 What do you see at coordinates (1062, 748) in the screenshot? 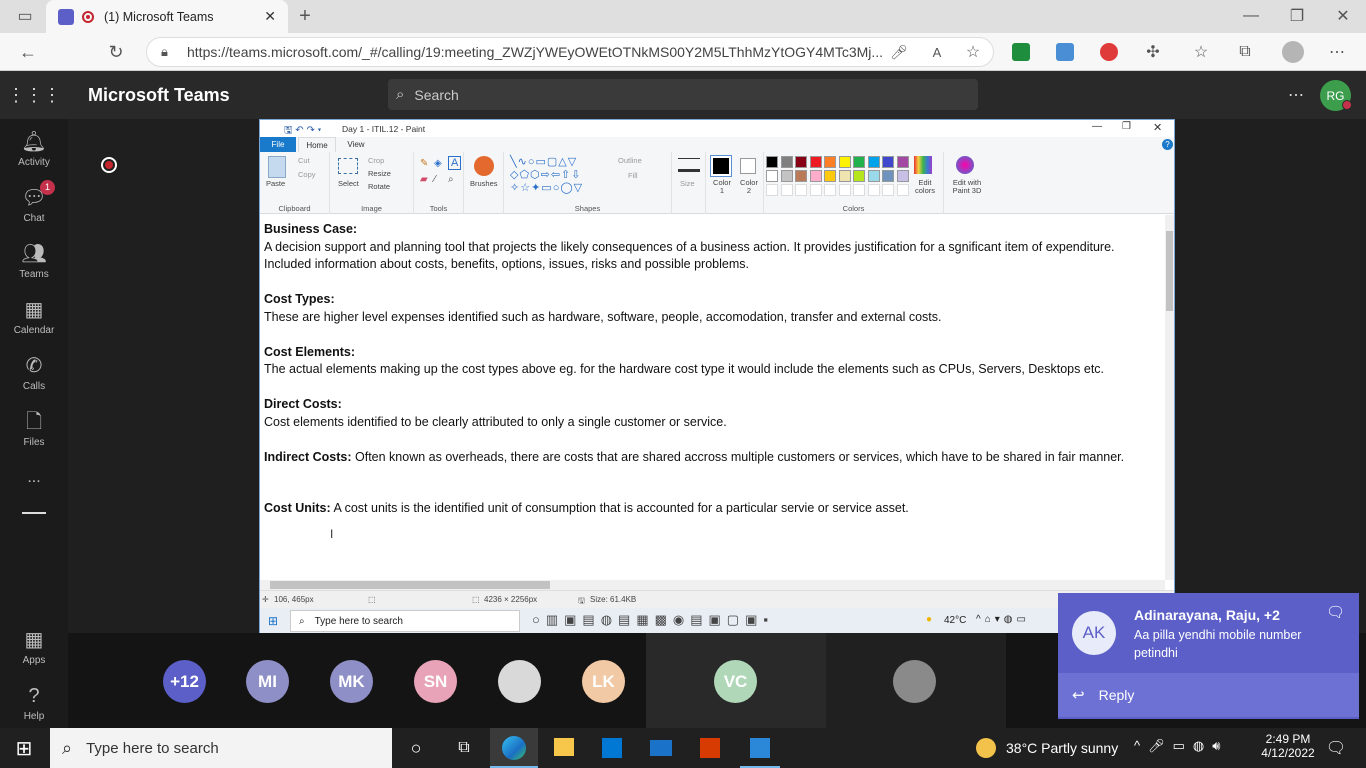
I see `weather-text: 38°C Partly sunny` at bounding box center [1062, 748].